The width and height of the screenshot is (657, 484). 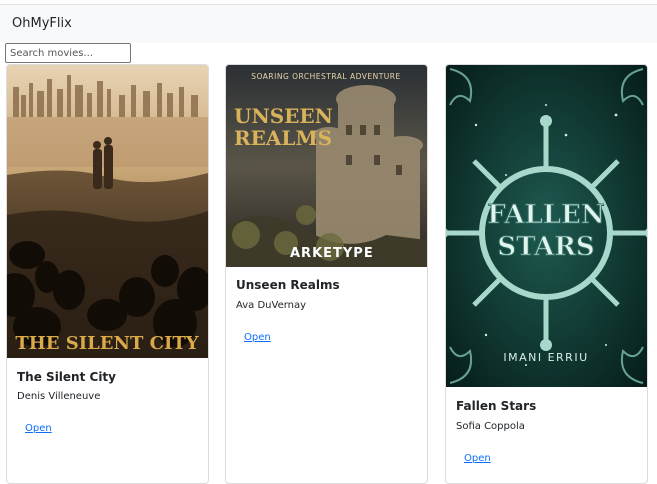 I want to click on brand-title: OhMyFlix, so click(x=42, y=23).